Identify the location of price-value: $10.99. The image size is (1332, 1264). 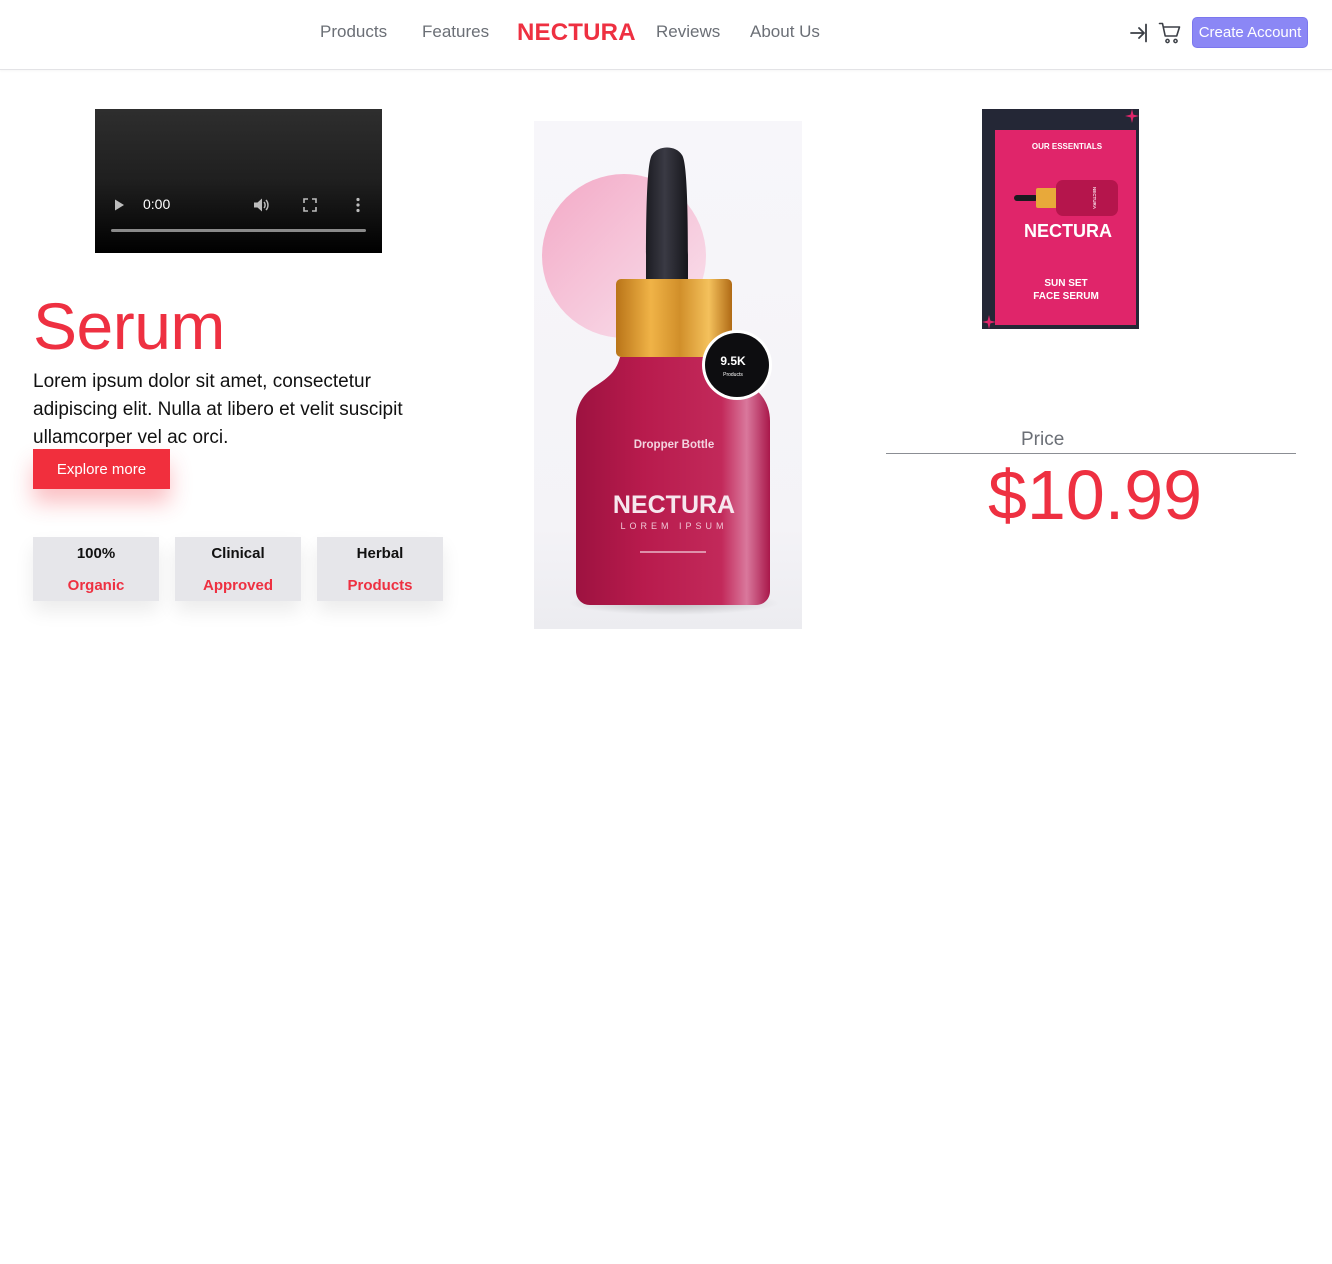
(1095, 495).